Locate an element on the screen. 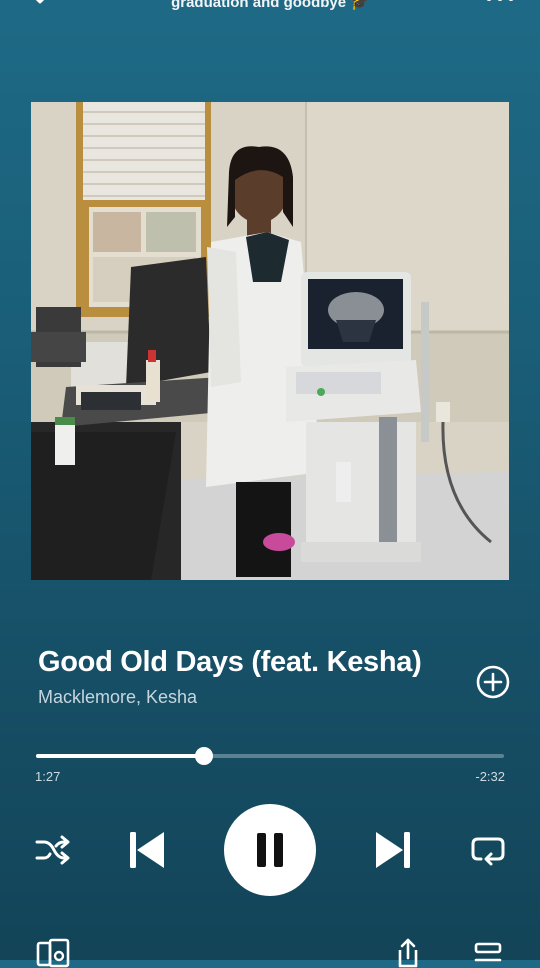  next-button is located at coordinates (393, 850).